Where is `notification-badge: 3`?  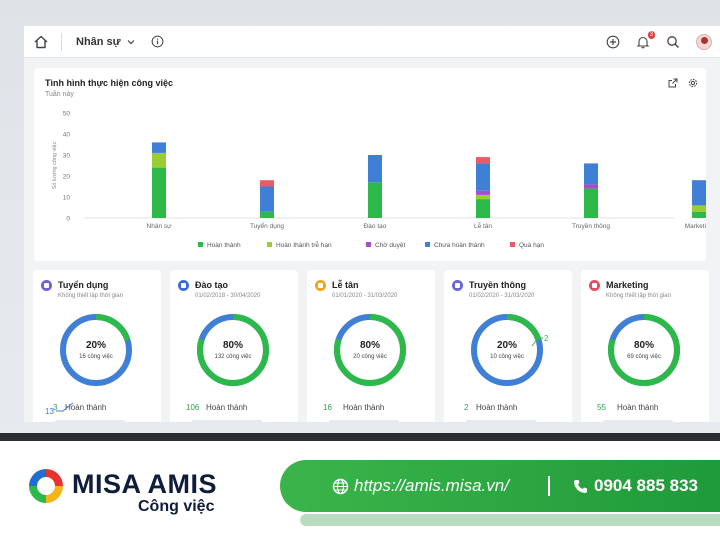 notification-badge: 3 is located at coordinates (651, 35).